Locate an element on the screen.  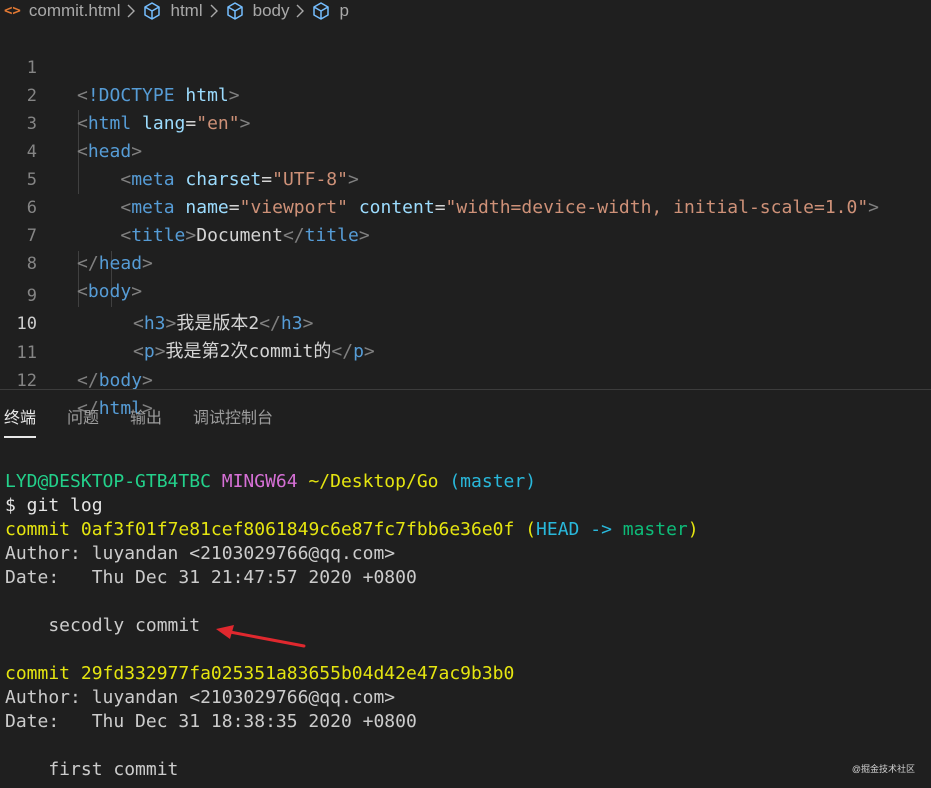
code-line: 7 </head> is located at coordinates (465, 234).